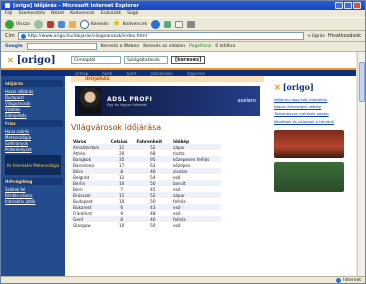  What do you see at coordinates (130, 24) in the screenshot?
I see `favorites-button: ★ Kedvencek` at bounding box center [130, 24].